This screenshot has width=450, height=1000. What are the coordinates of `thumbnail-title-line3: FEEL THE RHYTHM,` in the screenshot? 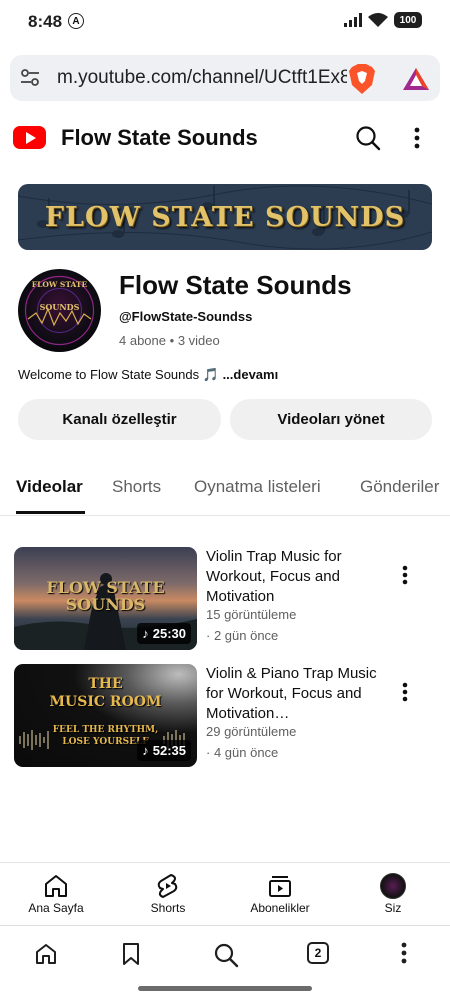 It's located at (105, 730).